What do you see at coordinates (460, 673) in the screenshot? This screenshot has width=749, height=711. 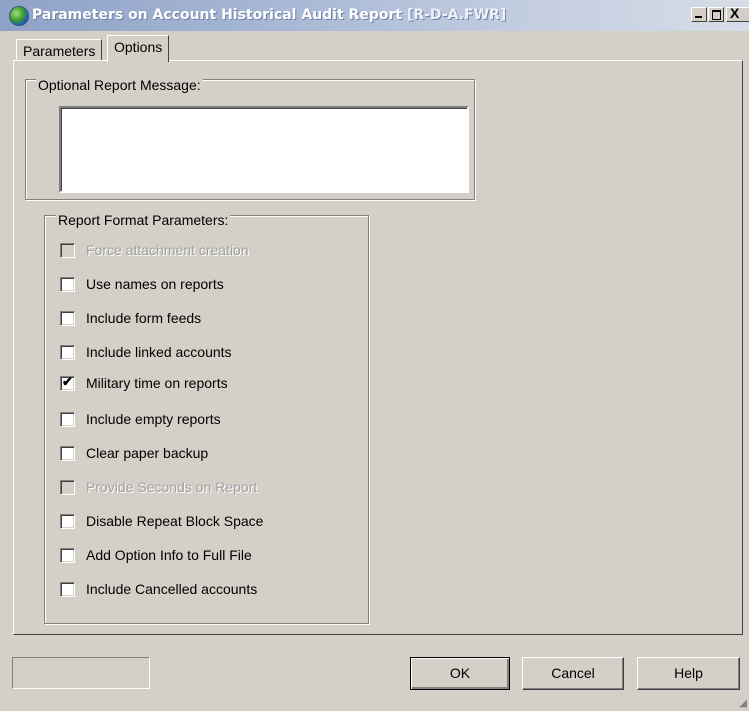 I see `ok-button: OK` at bounding box center [460, 673].